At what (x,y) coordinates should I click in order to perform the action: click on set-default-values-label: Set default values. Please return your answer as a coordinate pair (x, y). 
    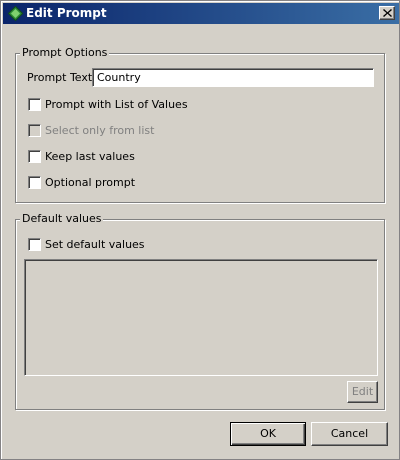
    Looking at the image, I should click on (95, 244).